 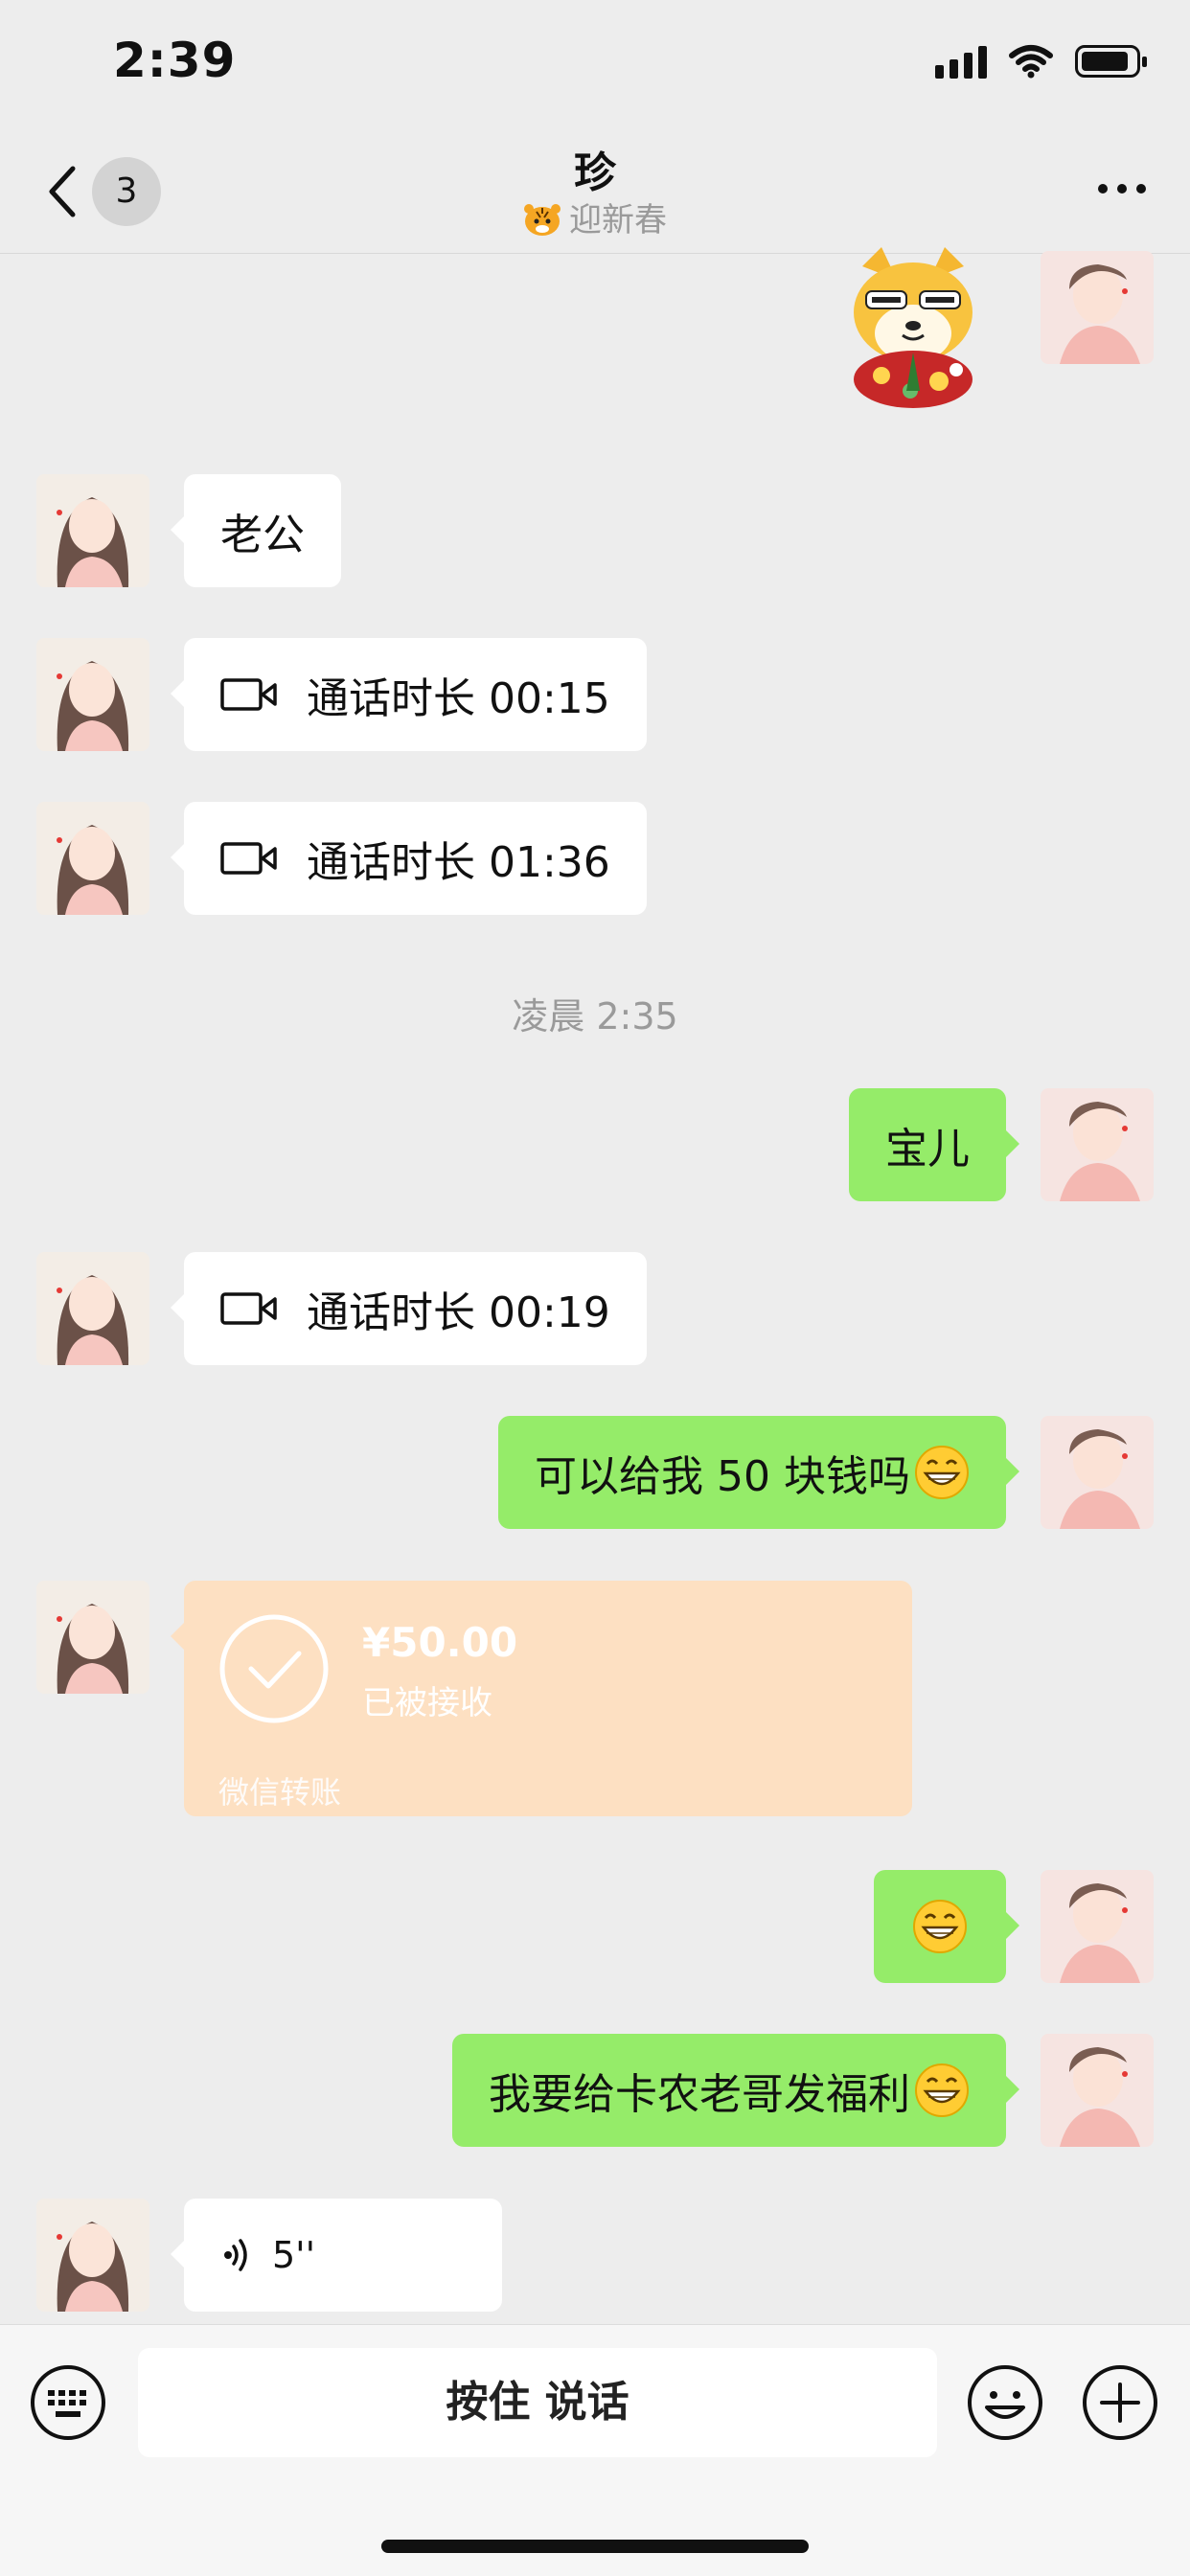 I want to click on wifi-icon, so click(x=1031, y=62).